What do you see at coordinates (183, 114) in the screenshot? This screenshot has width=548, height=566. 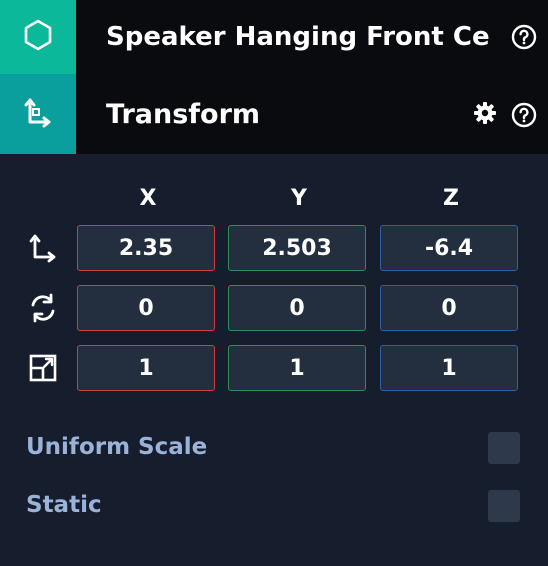 I see `component-name: Transform` at bounding box center [183, 114].